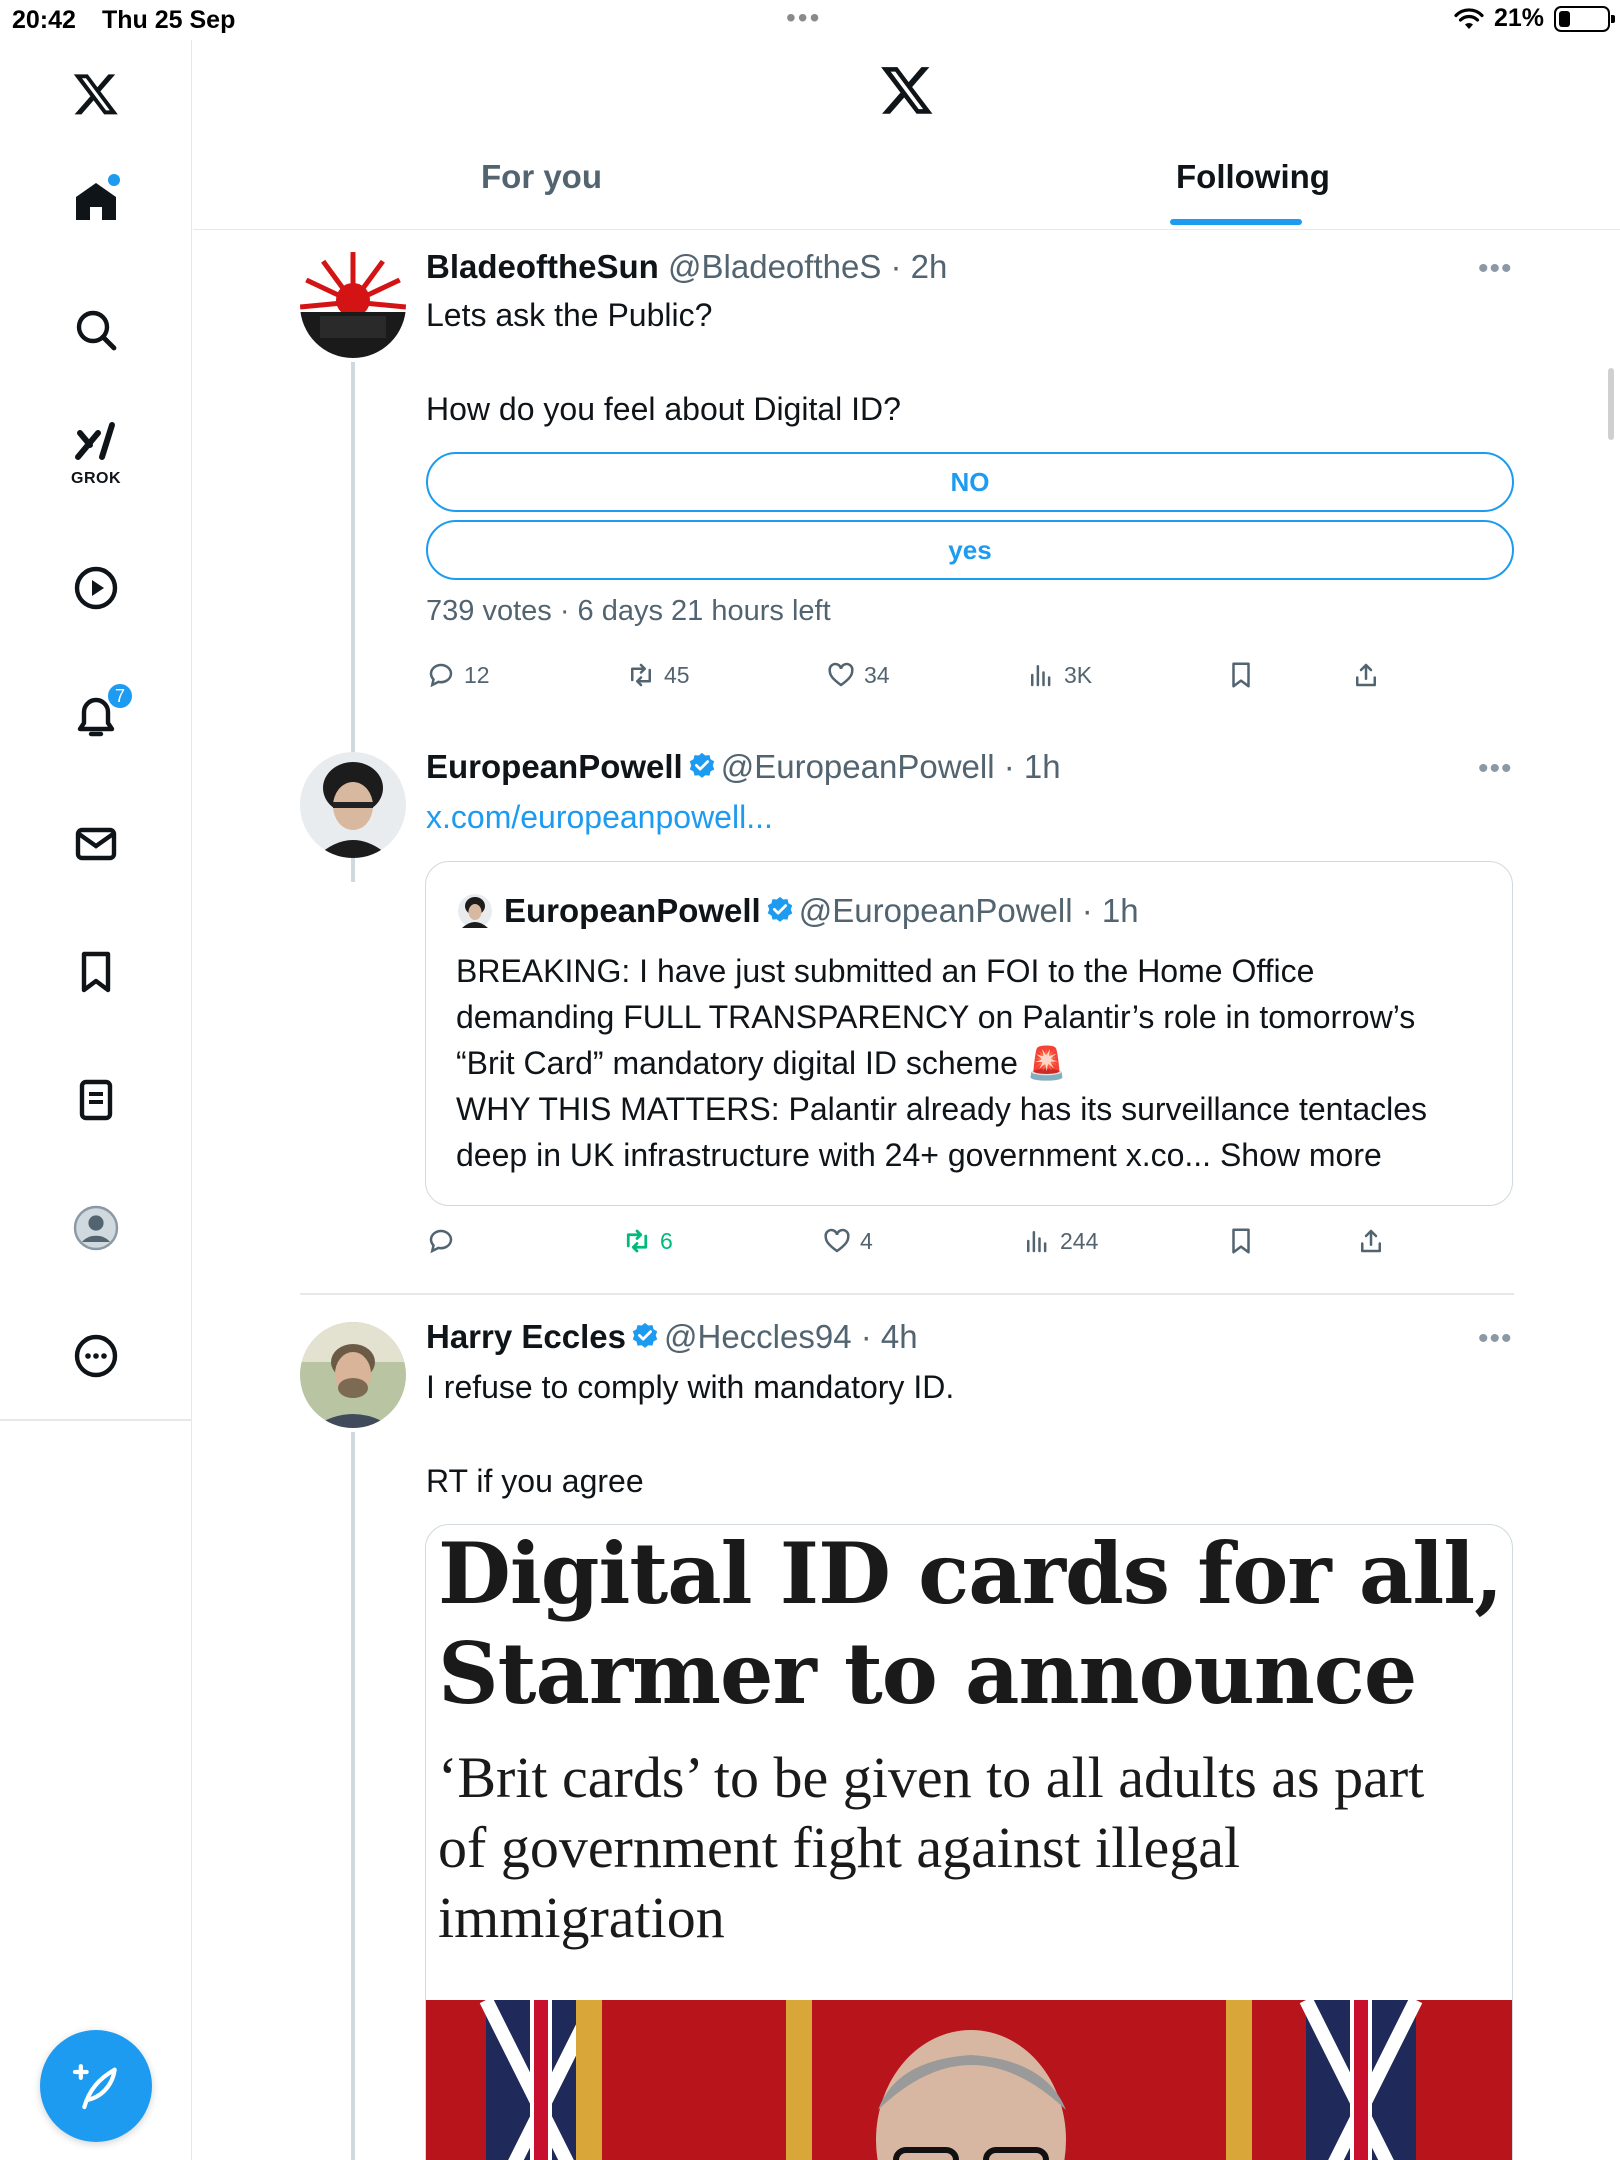 The image size is (1620, 2160). Describe the element at coordinates (581, 1917) in the screenshot. I see `article-subhead: immigration` at that location.